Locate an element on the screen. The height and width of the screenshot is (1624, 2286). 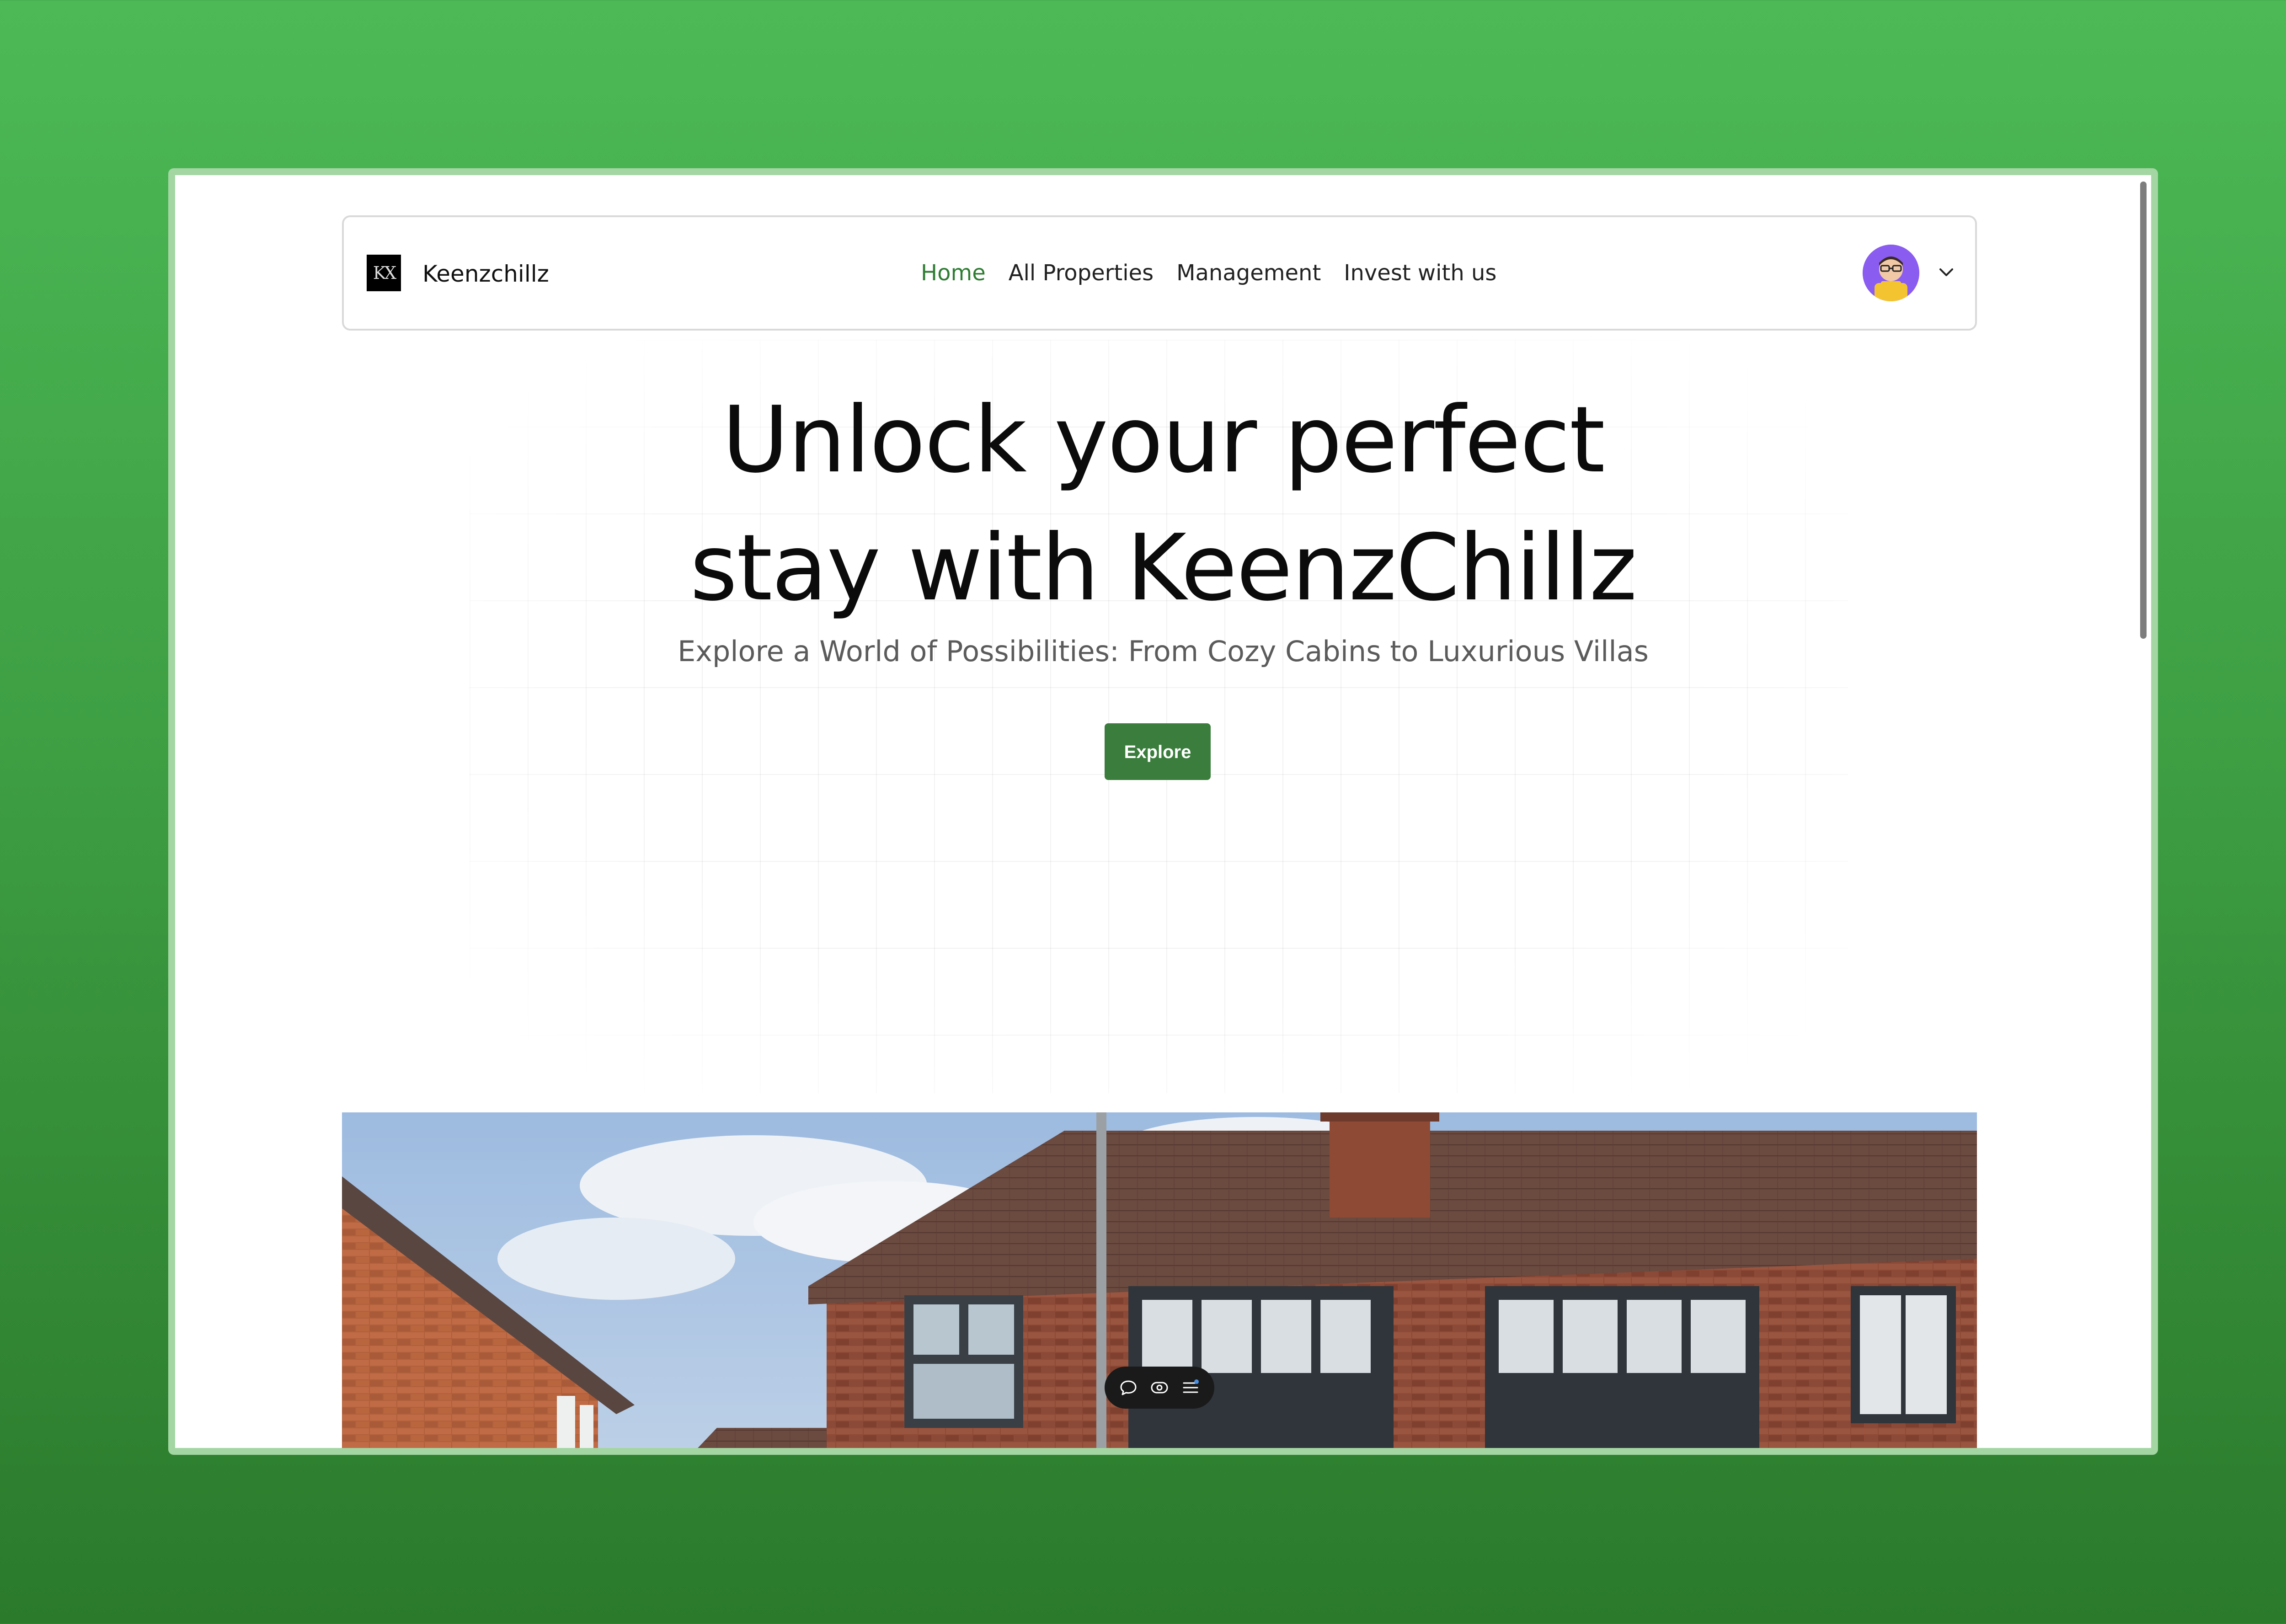
avatar-illustration is located at coordinates (1891, 273).